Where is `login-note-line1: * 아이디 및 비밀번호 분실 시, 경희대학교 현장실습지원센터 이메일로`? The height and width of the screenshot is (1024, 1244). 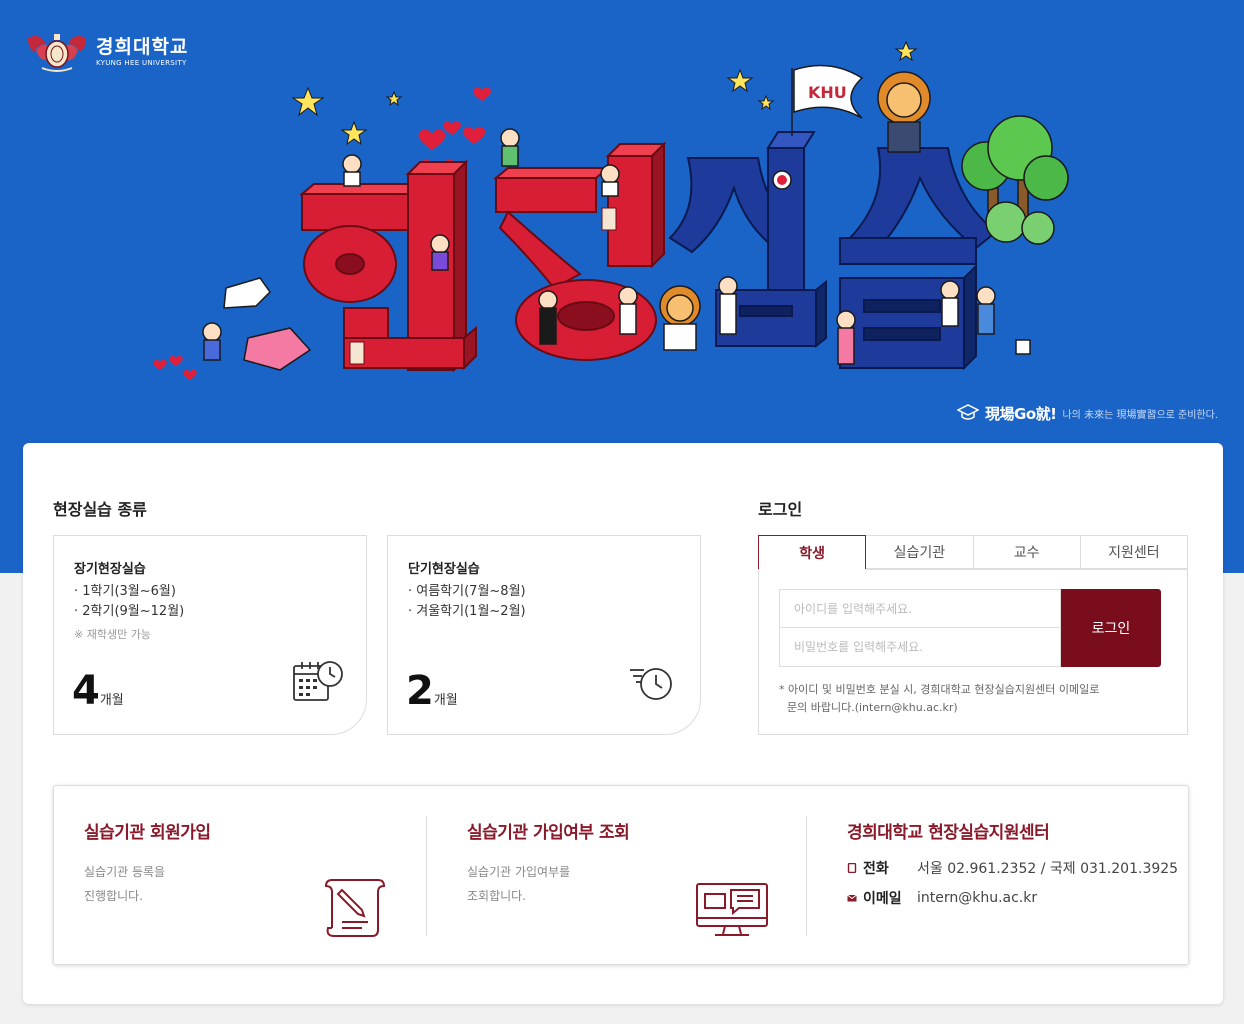 login-note-line1: * 아이디 및 비밀번호 분실 시, 경희대학교 현장실습지원센터 이메일로 is located at coordinates (939, 689).